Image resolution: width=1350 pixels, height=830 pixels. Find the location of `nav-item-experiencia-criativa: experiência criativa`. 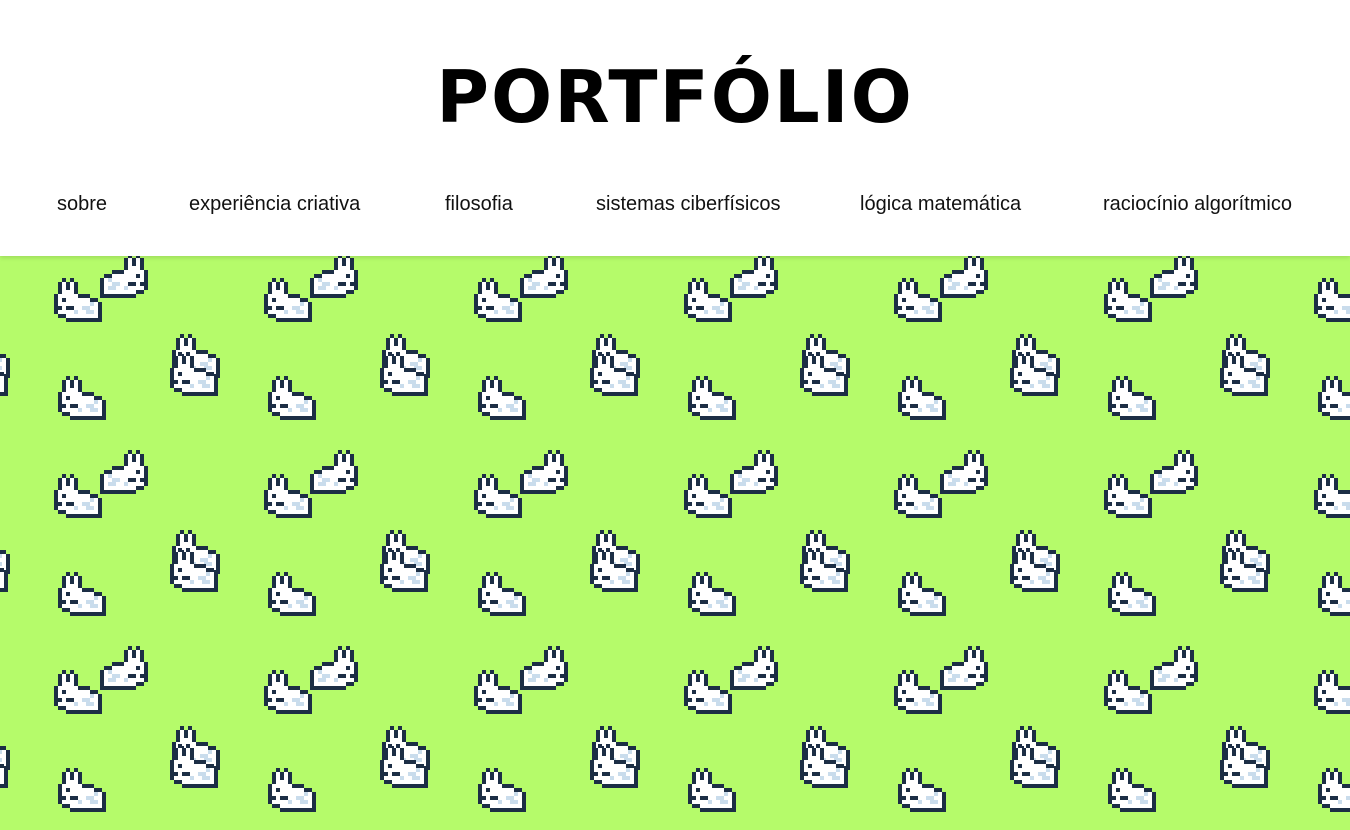

nav-item-experiencia-criativa: experiência criativa is located at coordinates (274, 204).